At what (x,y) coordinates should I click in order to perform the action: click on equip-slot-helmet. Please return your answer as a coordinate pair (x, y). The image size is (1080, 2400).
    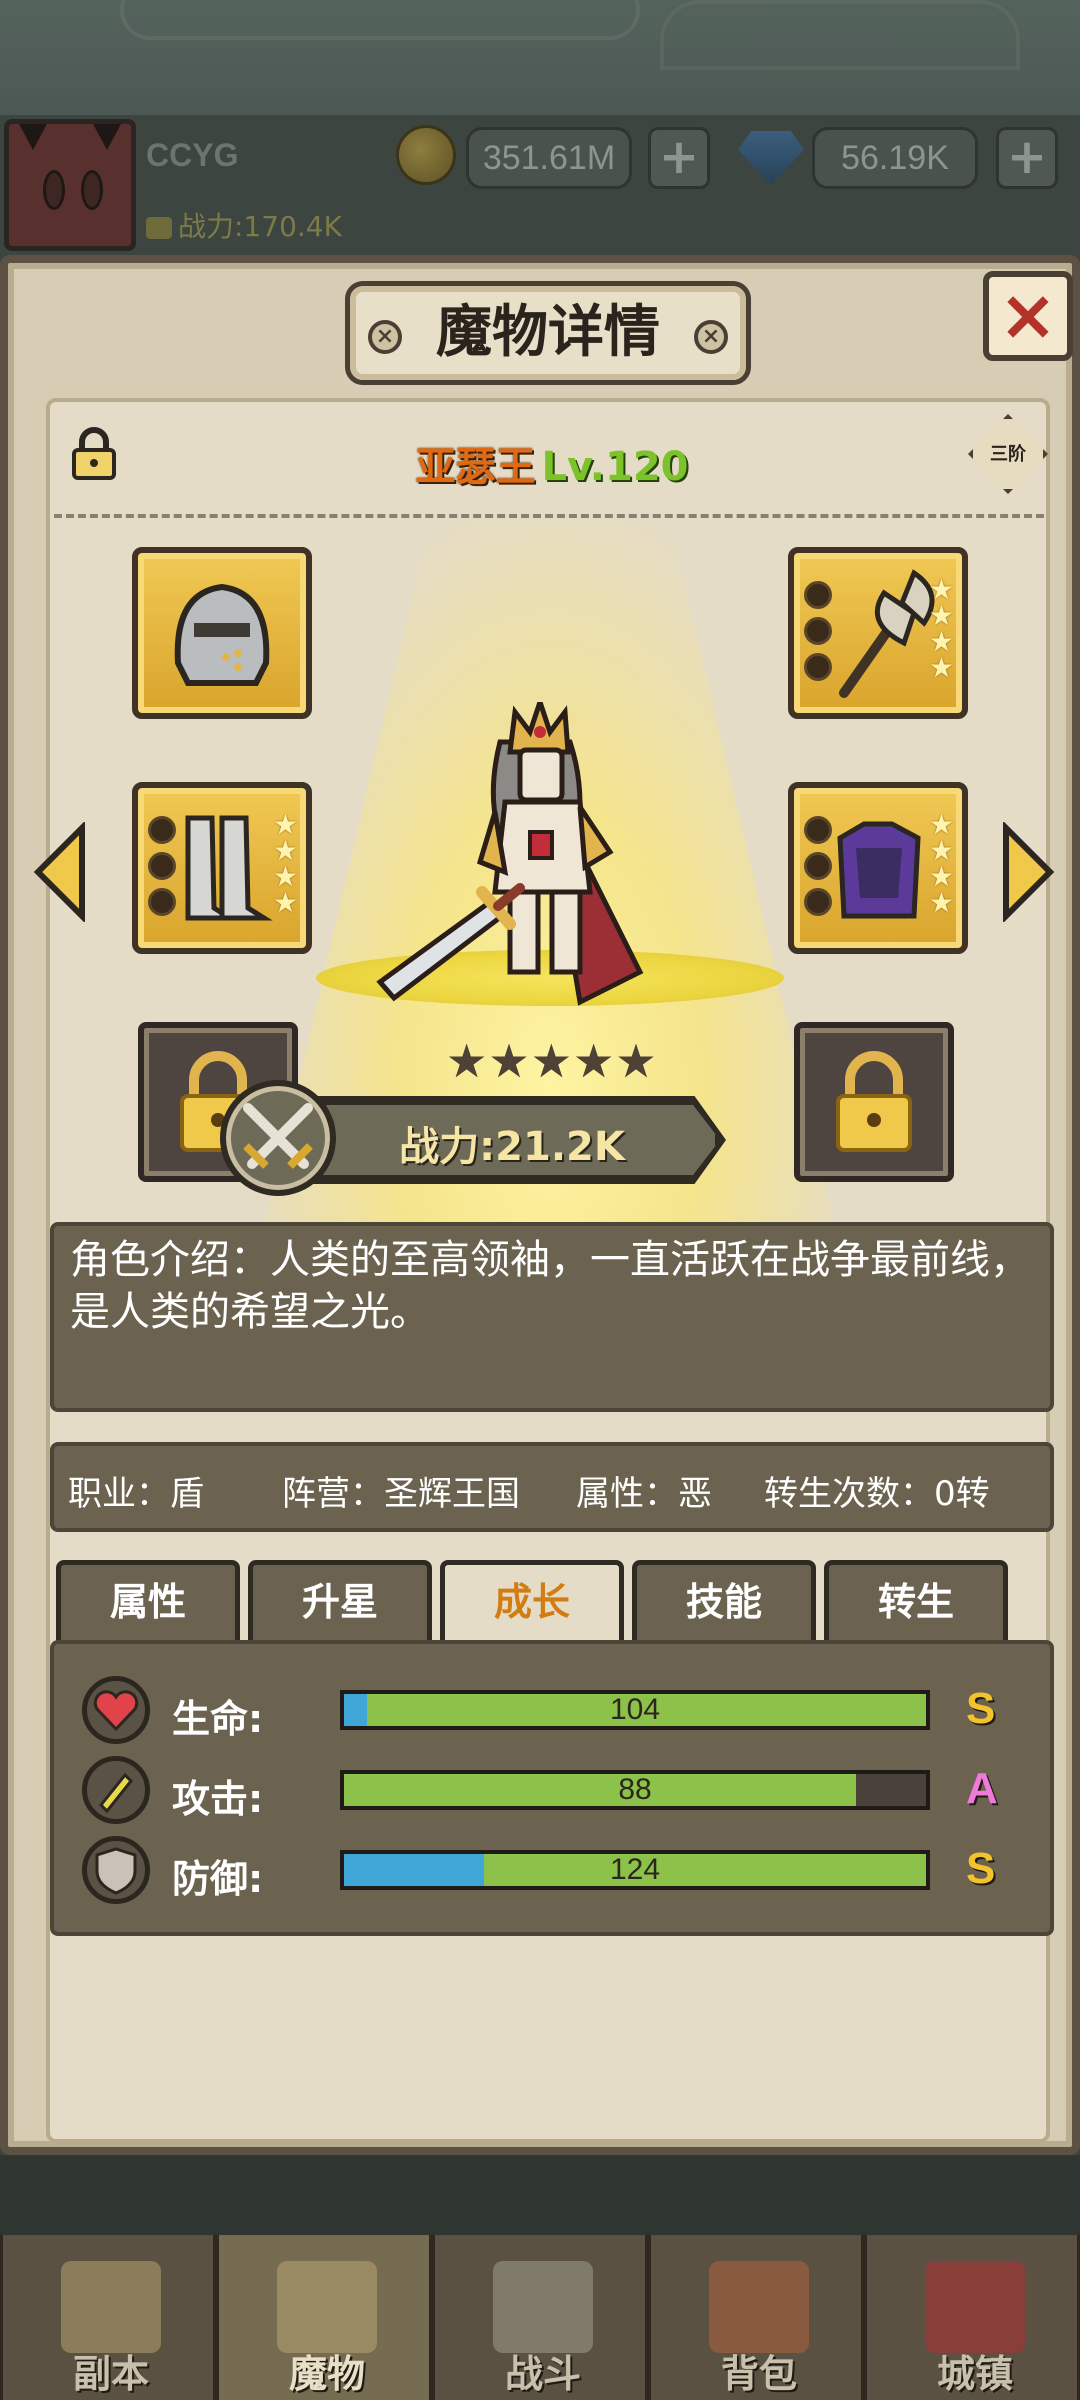
    Looking at the image, I should click on (222, 633).